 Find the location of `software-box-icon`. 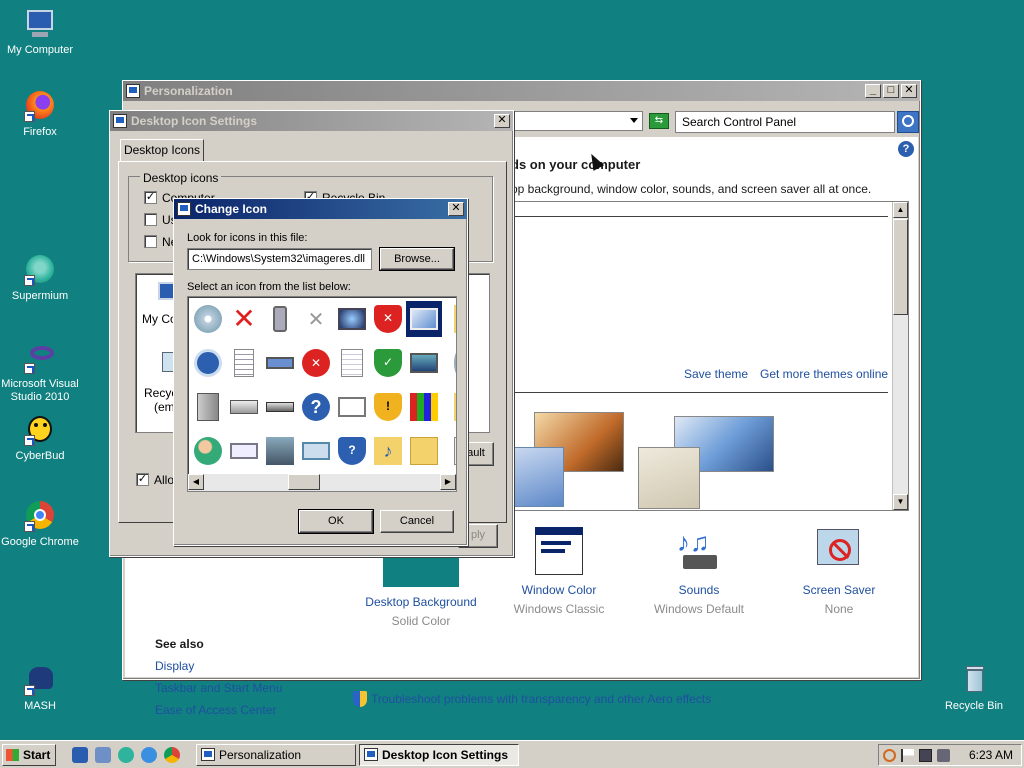

software-box-icon is located at coordinates (424, 407).